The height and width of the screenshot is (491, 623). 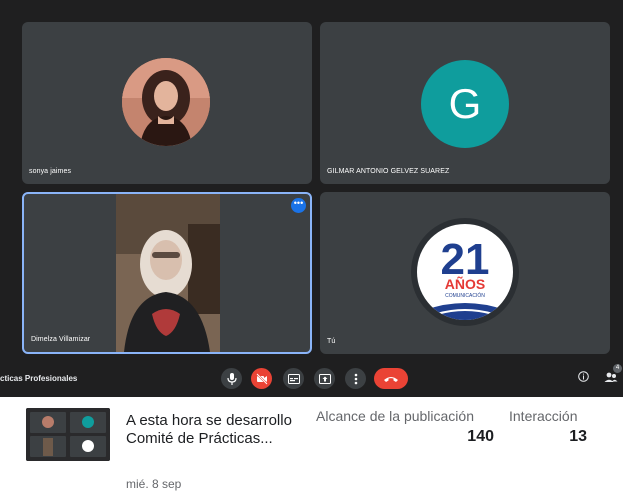 I want to click on post-date: mié. 8 sep, so click(x=154, y=484).